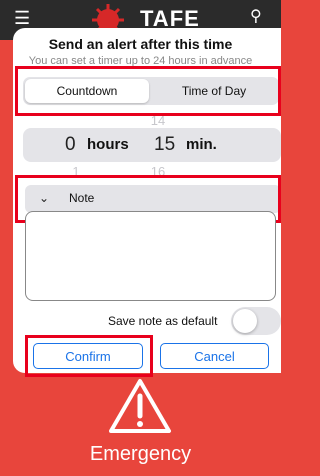  Describe the element at coordinates (245, 321) in the screenshot. I see `toggle-knob` at that location.